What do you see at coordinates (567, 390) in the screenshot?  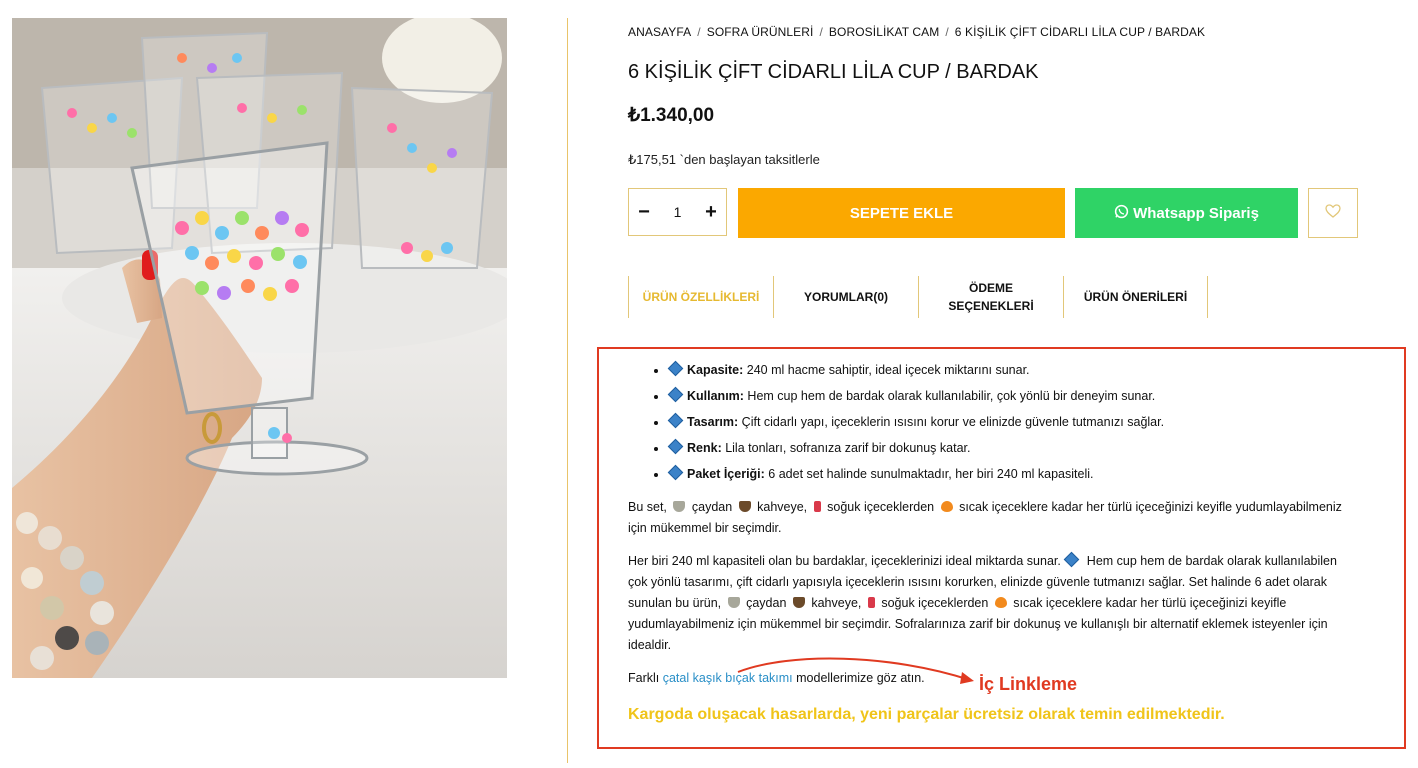 I see `column-divider` at bounding box center [567, 390].